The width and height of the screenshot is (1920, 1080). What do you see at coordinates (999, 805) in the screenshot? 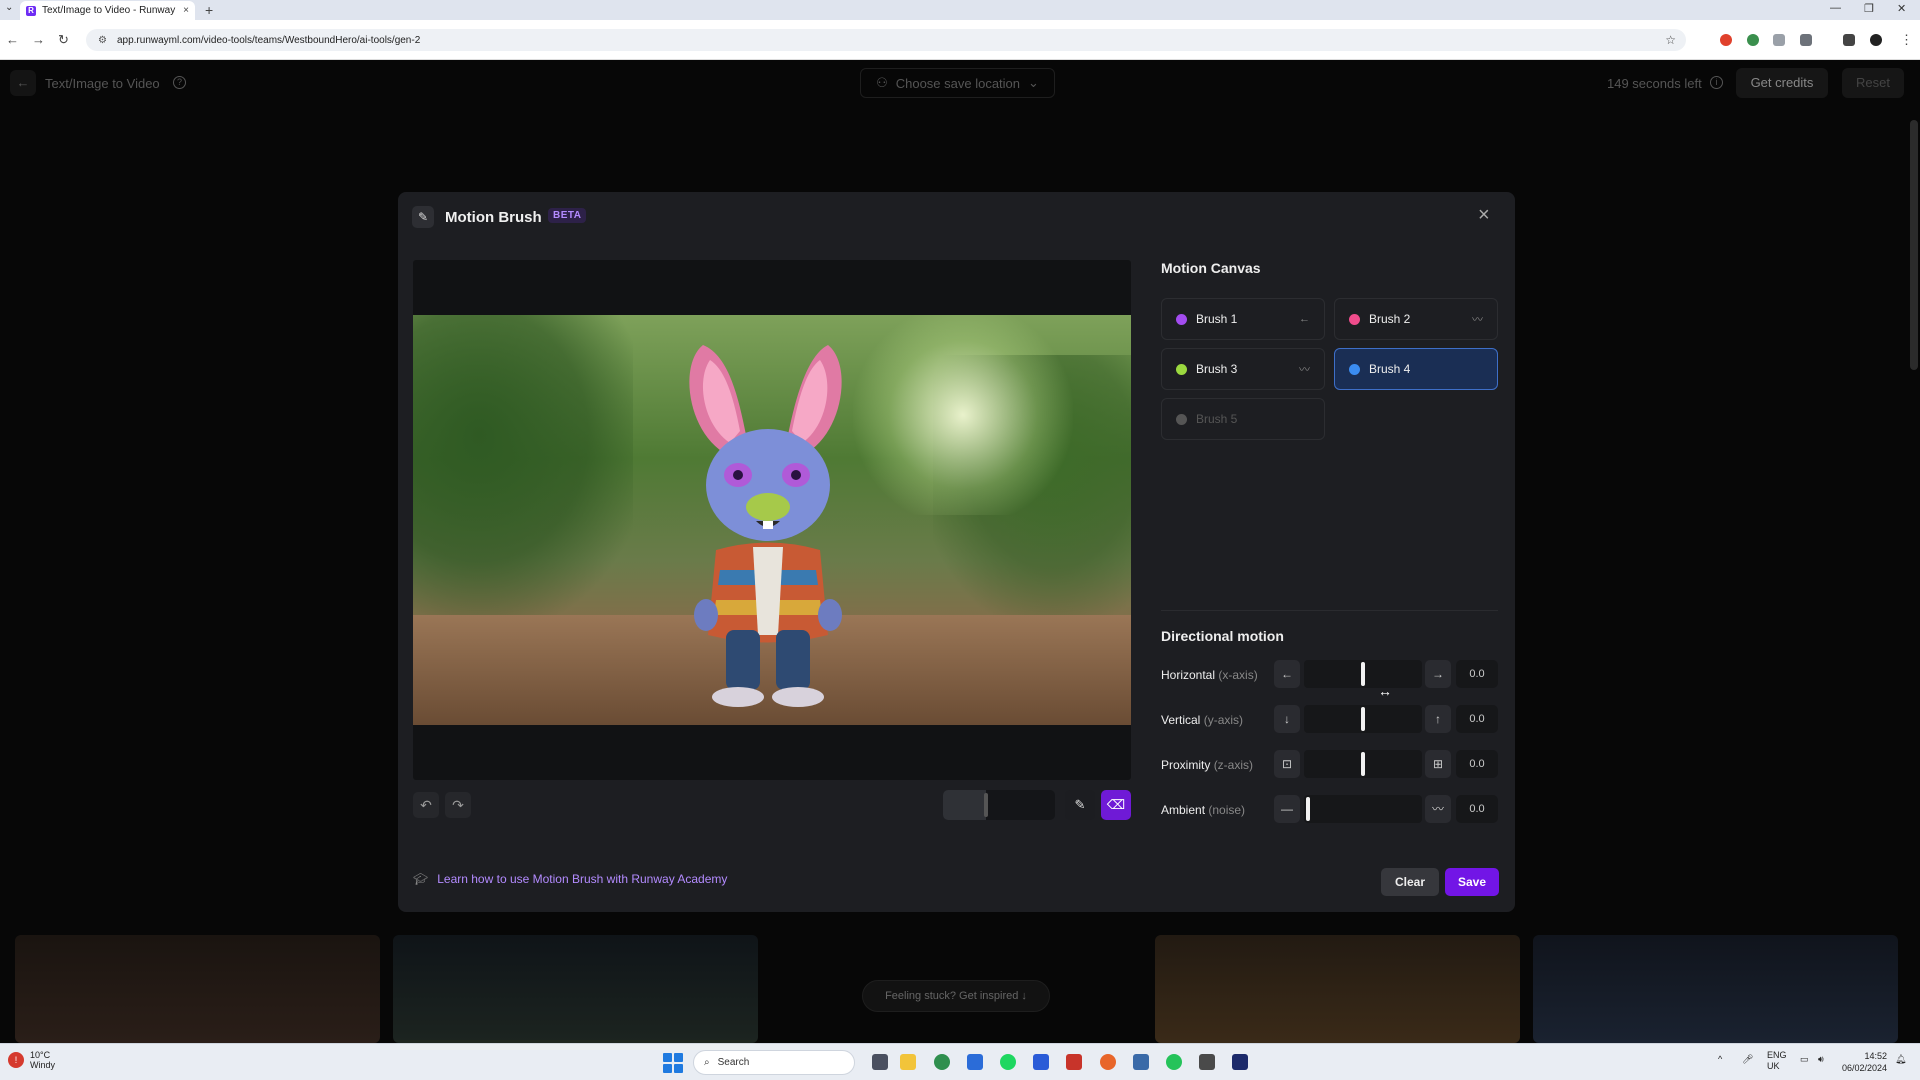
I see `brush-size-slider` at bounding box center [999, 805].